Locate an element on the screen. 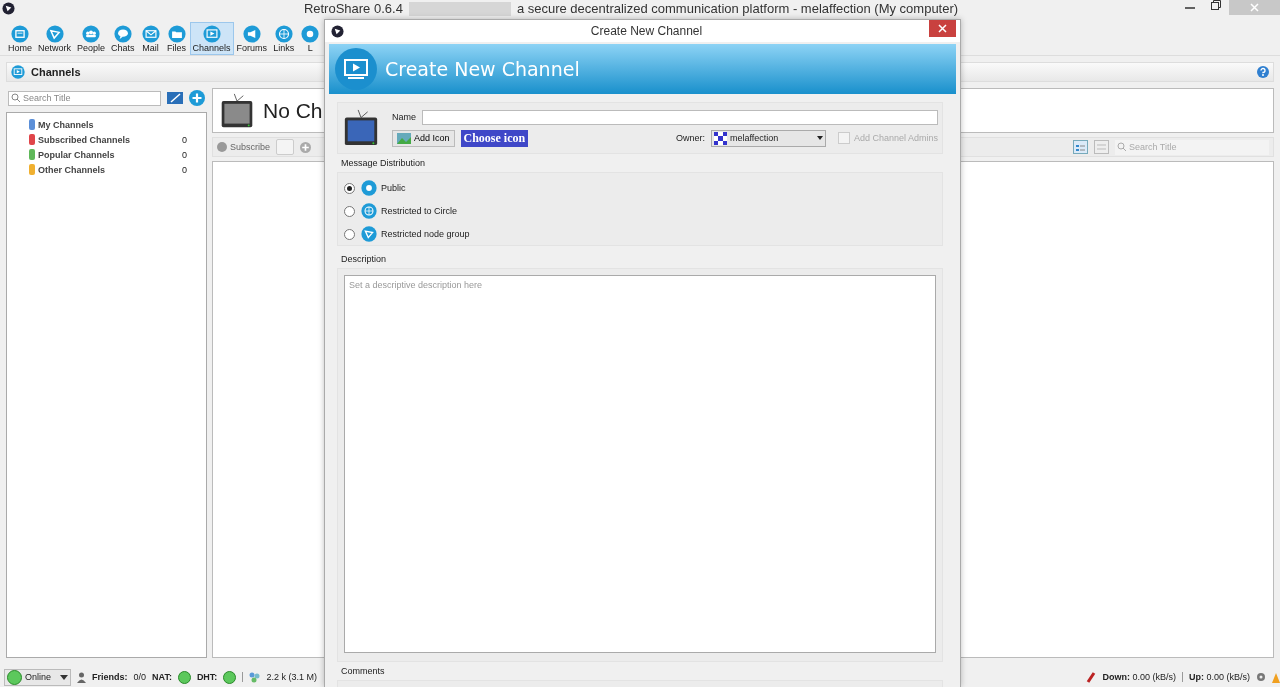 The image size is (1280, 687). name-field is located at coordinates (680, 117).